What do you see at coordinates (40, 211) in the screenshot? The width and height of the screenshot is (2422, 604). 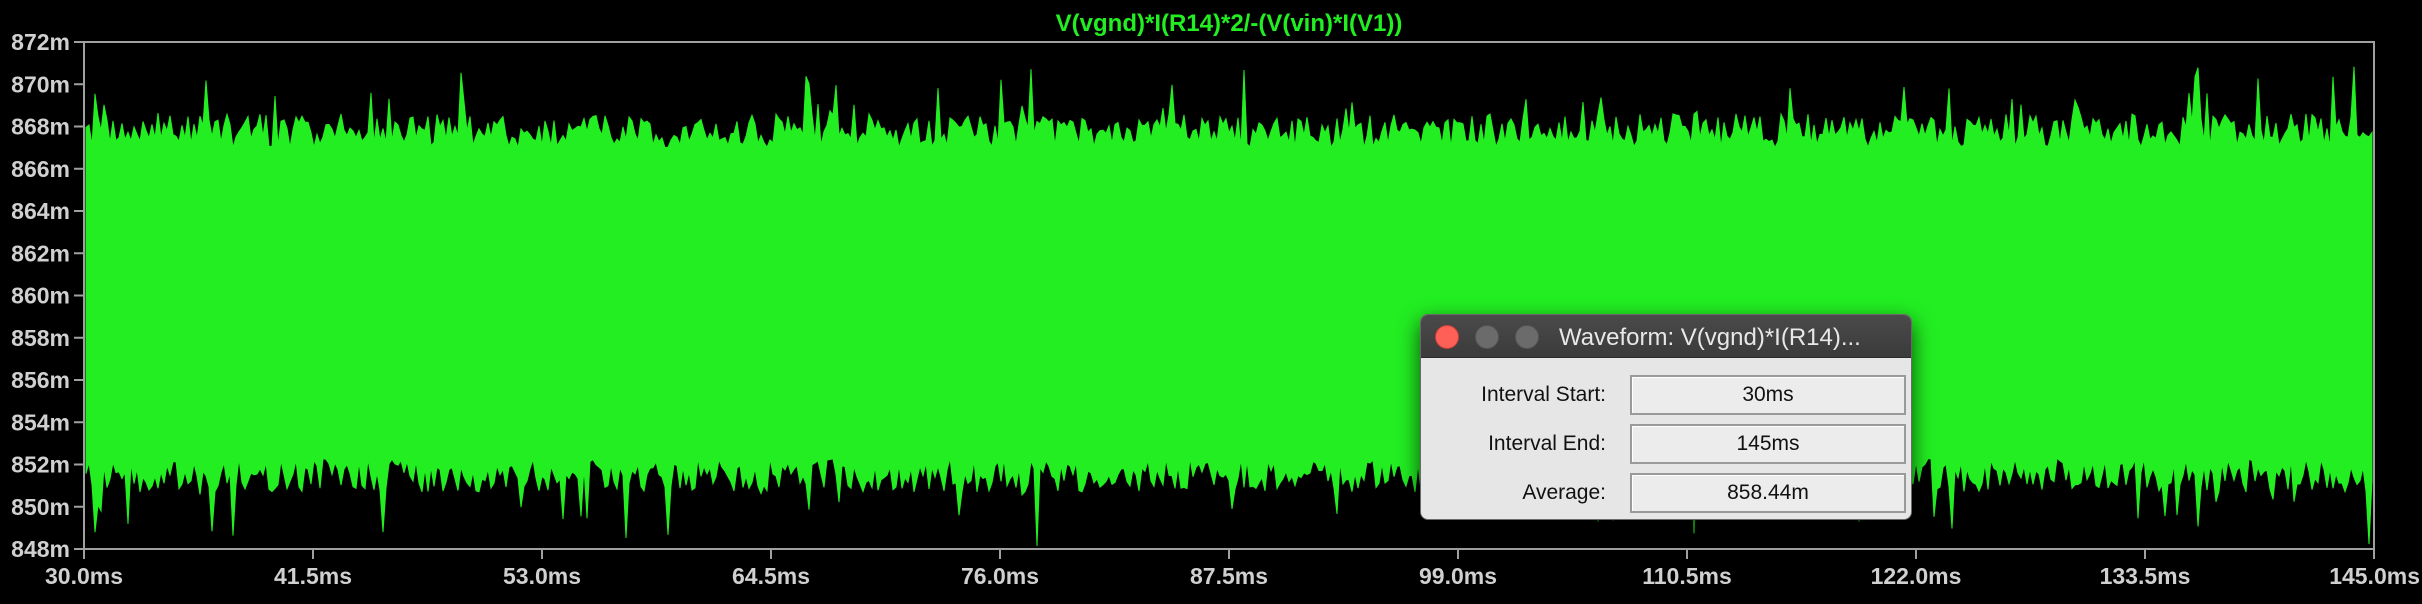 I see `y-tick-label: 864m` at bounding box center [40, 211].